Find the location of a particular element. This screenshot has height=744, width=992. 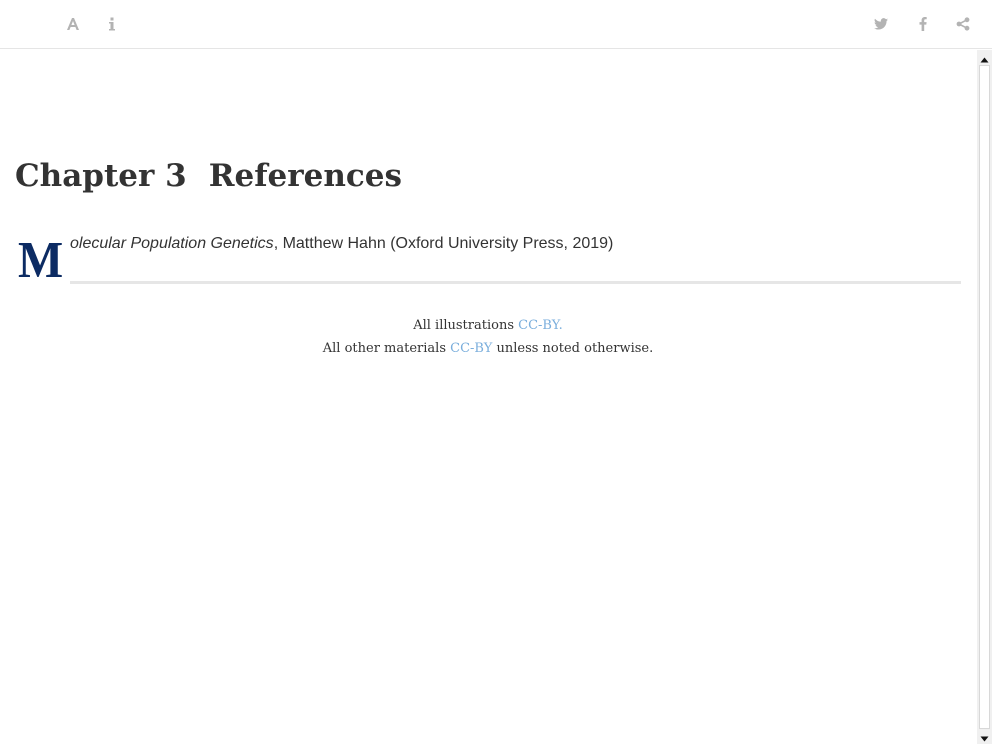

scroll-down-button is located at coordinates (984, 736).